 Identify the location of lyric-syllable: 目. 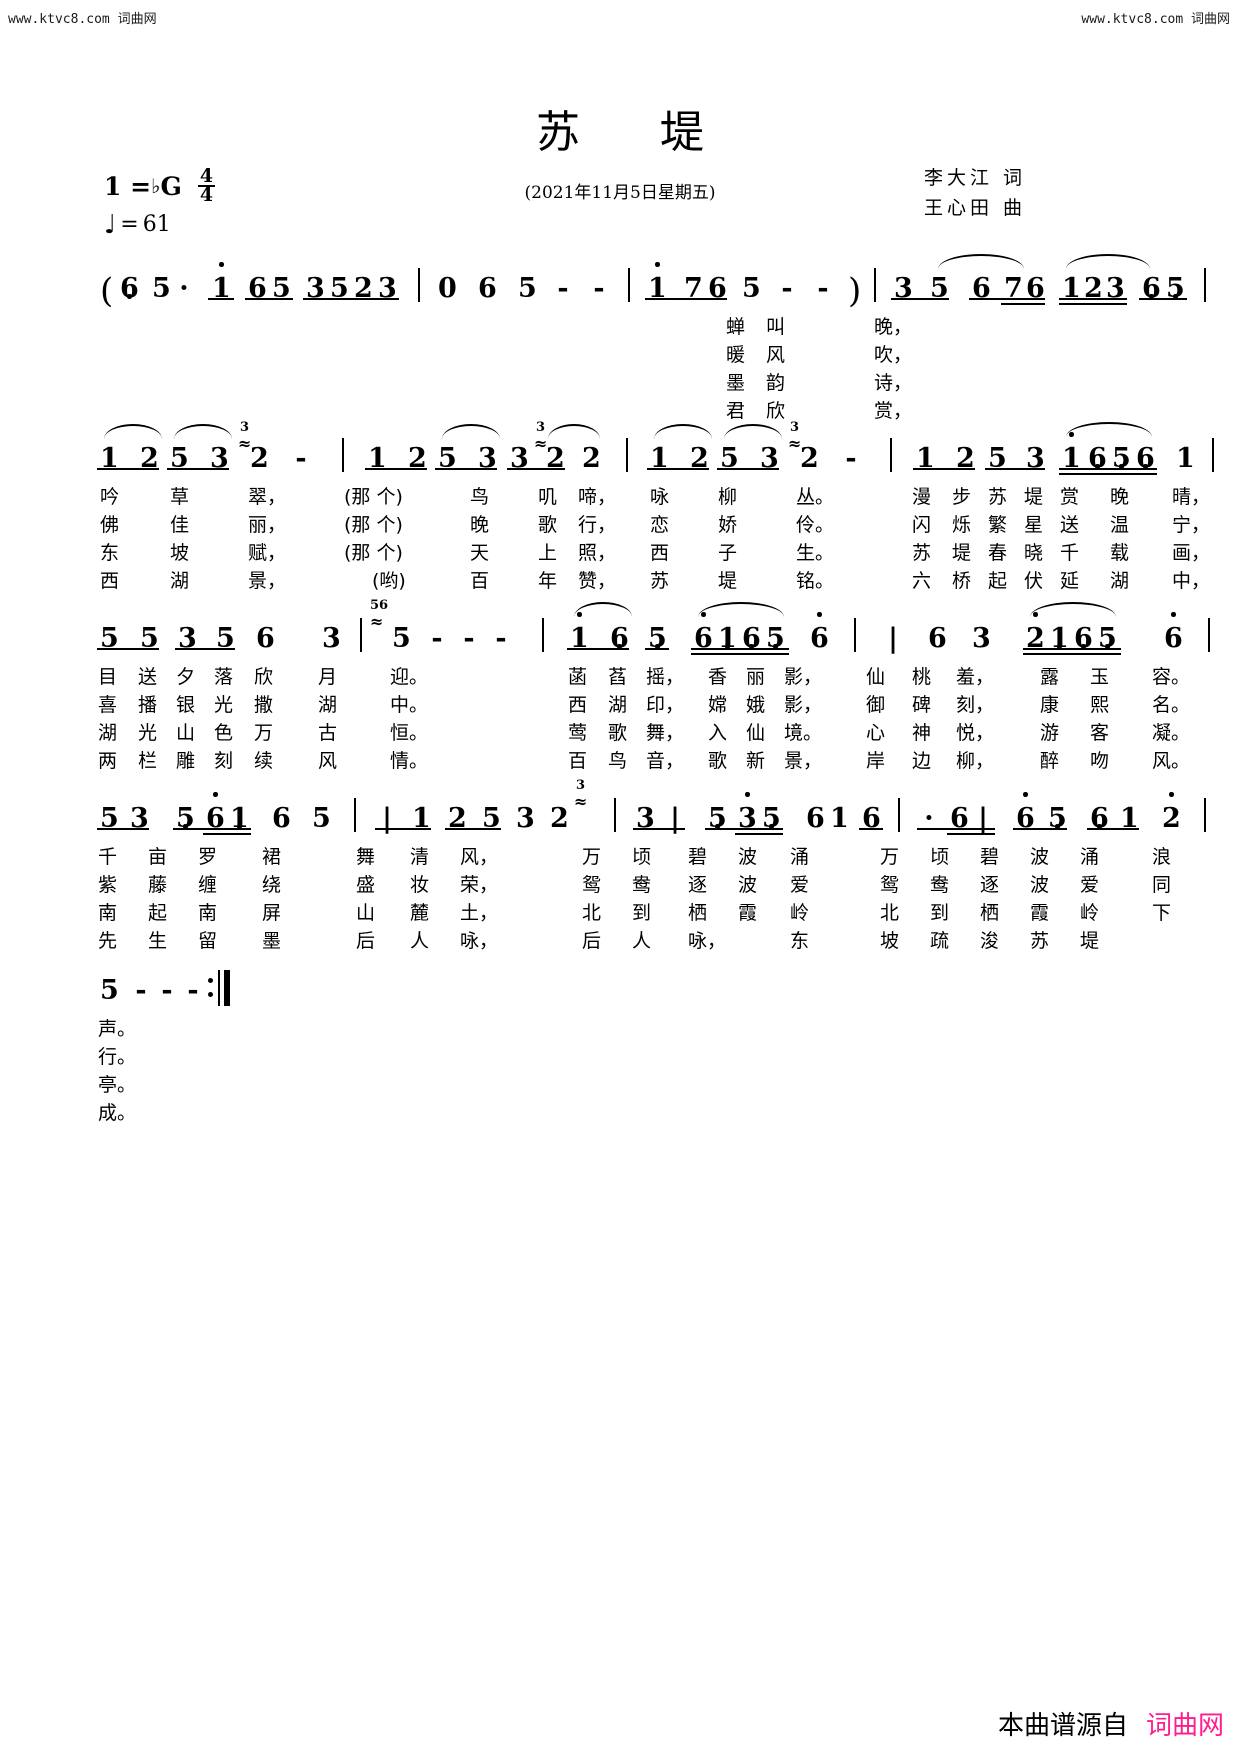
(108, 677).